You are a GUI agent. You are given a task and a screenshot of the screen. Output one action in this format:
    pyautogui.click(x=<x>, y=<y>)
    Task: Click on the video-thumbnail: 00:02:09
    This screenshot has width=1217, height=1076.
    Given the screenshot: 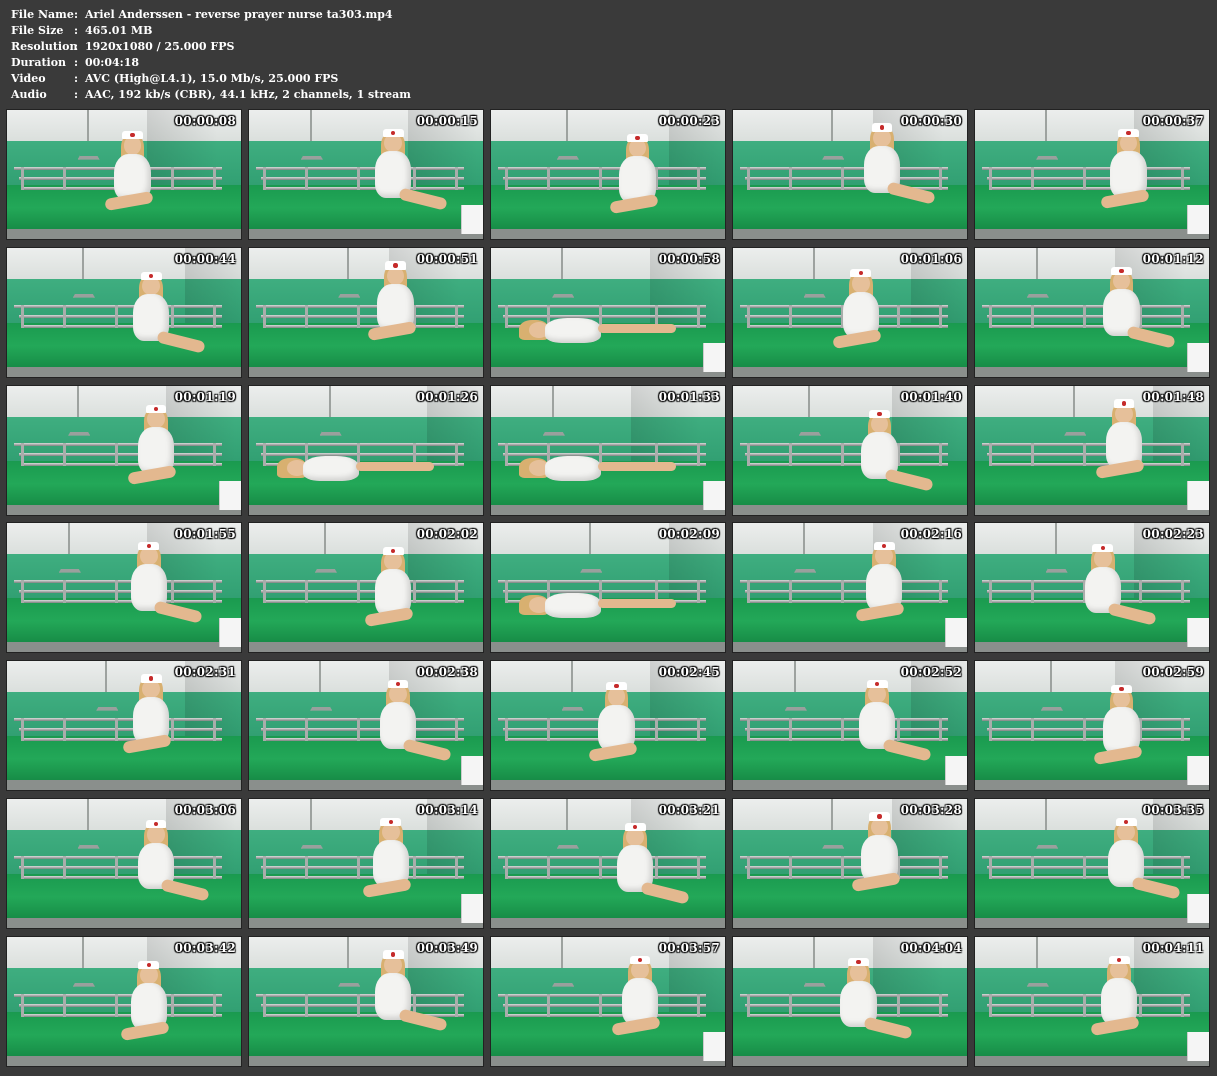 What is the action you would take?
    pyautogui.click(x=608, y=587)
    